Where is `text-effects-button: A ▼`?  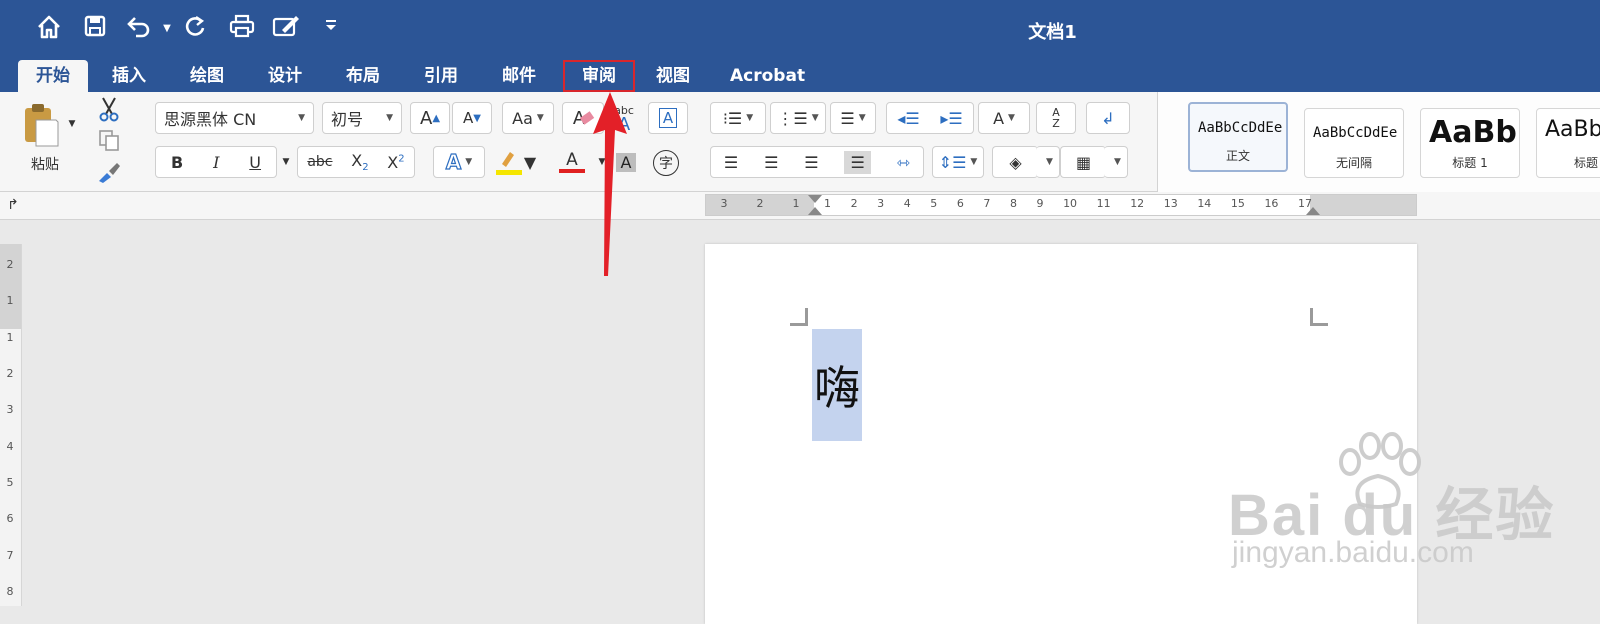 text-effects-button: A ▼ is located at coordinates (459, 162).